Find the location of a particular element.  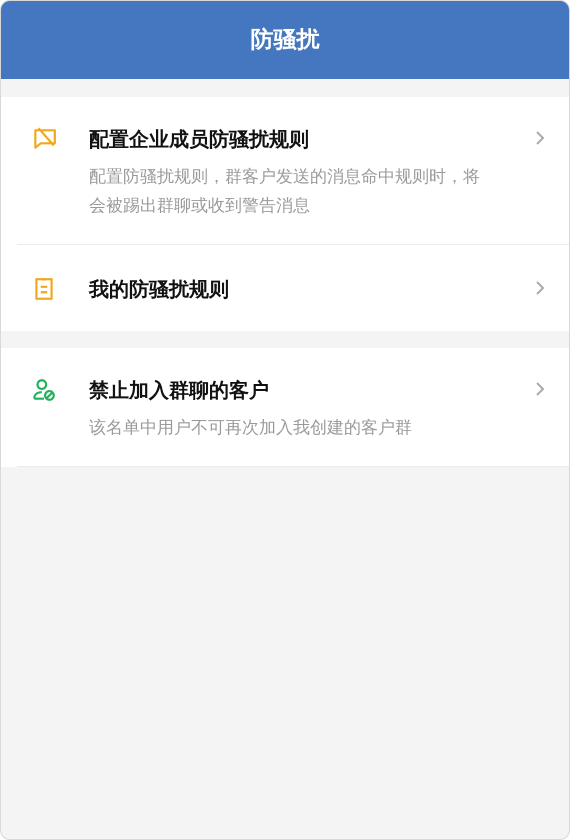

menu-item: 我的防骚扰规则 is located at coordinates (285, 288).